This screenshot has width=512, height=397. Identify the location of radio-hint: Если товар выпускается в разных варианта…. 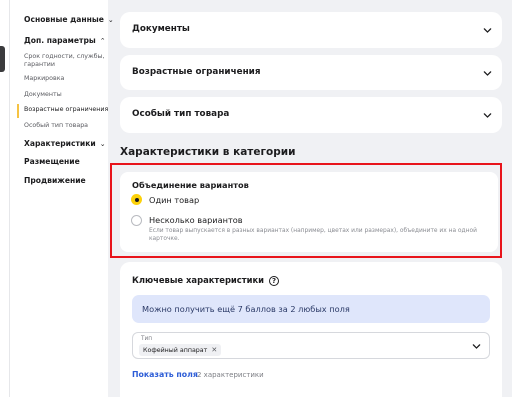
(313, 235).